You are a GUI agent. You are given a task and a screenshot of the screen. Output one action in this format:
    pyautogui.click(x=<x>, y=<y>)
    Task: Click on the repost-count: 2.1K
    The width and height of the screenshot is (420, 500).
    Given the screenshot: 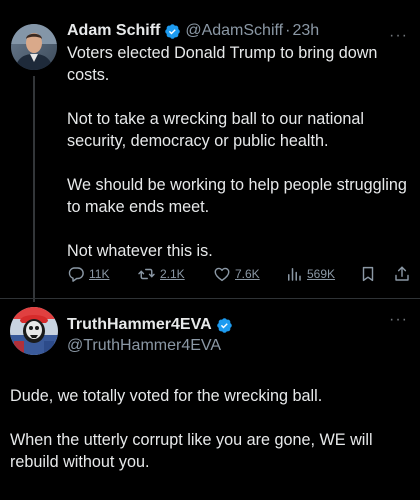 What is the action you would take?
    pyautogui.click(x=172, y=274)
    